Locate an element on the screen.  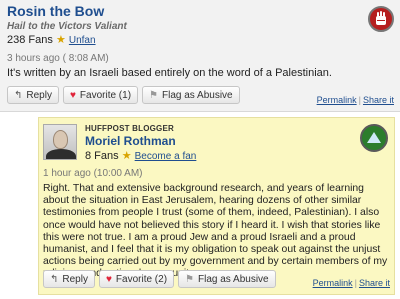
favorite-button: ♥ Favorite (1) is located at coordinates (100, 95).